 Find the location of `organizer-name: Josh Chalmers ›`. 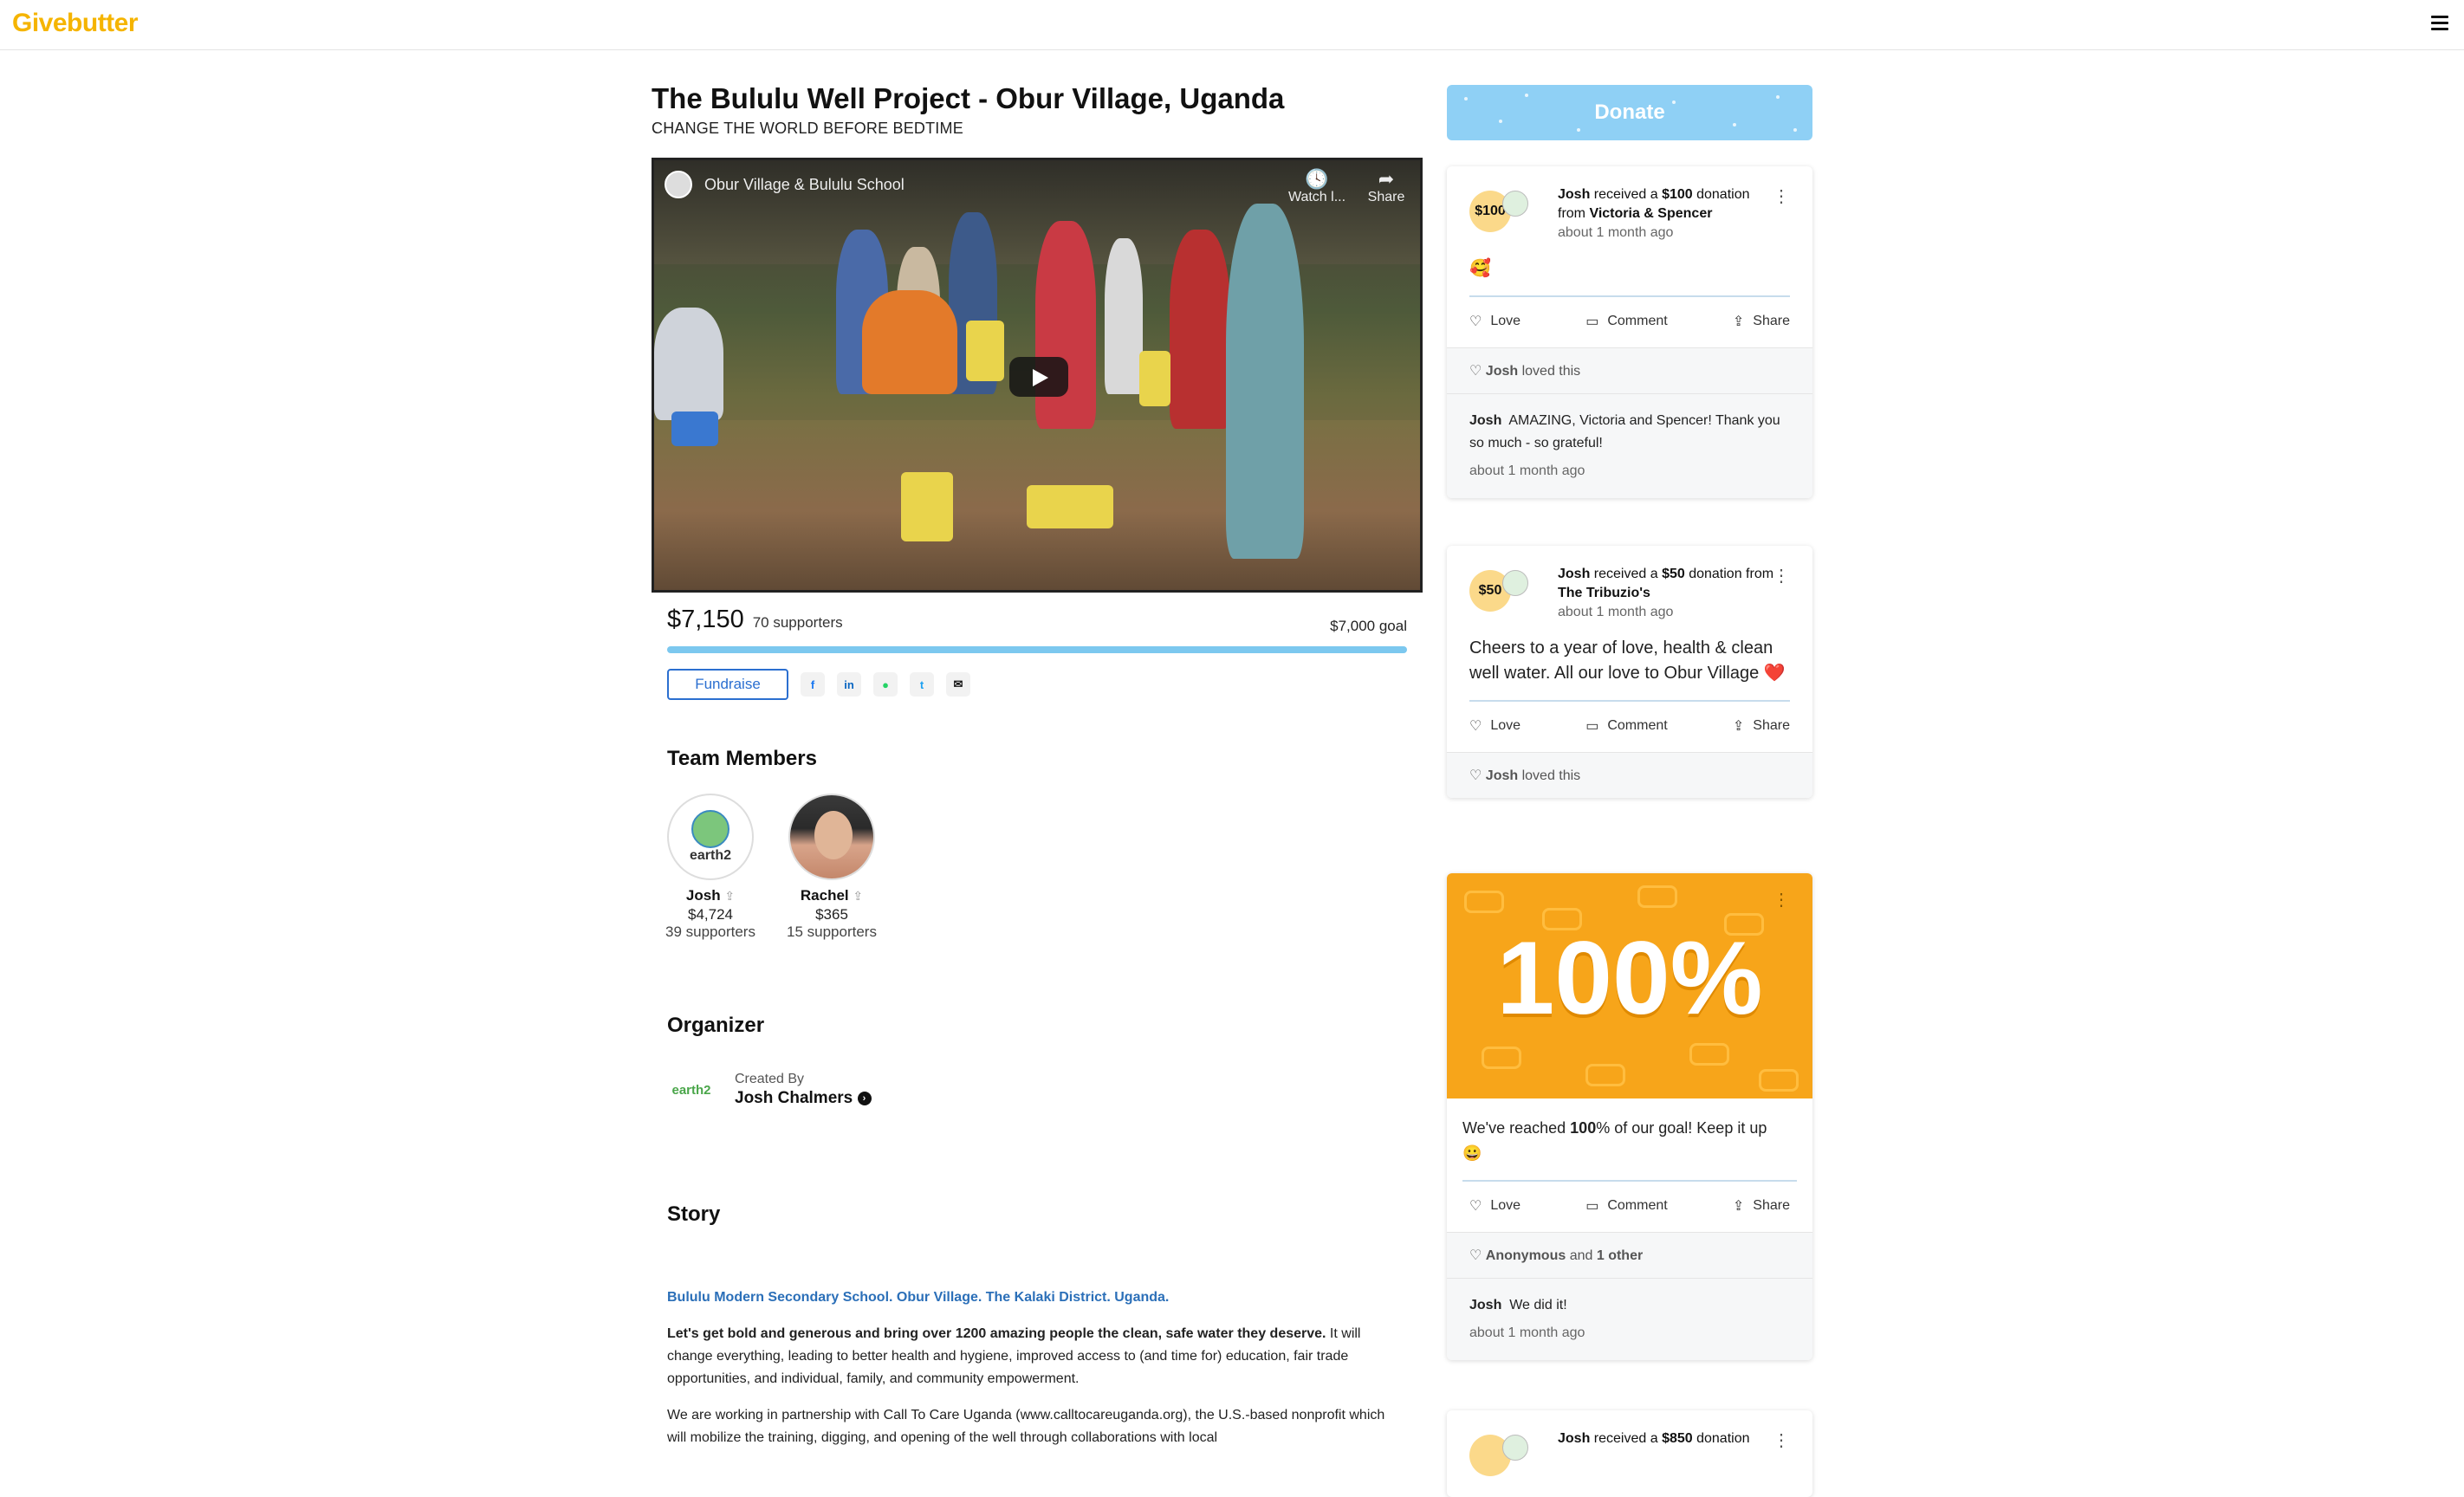

organizer-name: Josh Chalmers › is located at coordinates (803, 1098).